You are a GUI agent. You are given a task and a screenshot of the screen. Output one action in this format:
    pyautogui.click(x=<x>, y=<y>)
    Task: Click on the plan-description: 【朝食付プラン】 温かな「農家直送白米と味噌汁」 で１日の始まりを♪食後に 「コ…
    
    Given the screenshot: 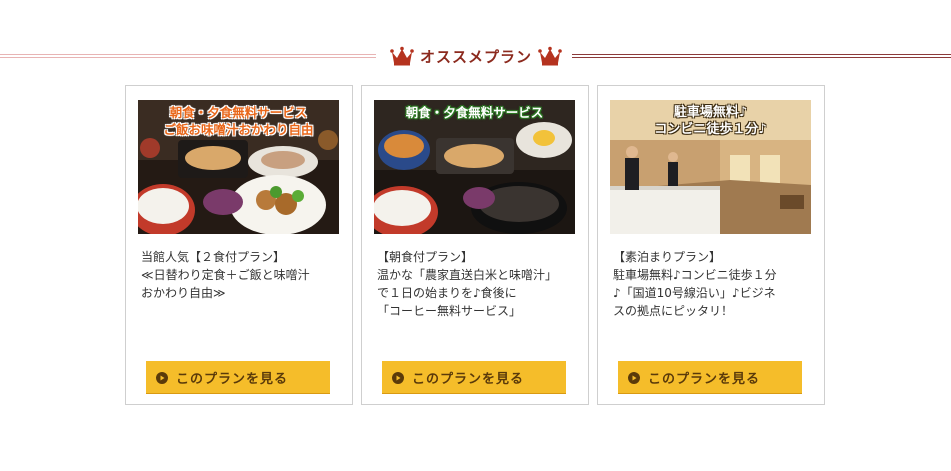 What is the action you would take?
    pyautogui.click(x=467, y=284)
    